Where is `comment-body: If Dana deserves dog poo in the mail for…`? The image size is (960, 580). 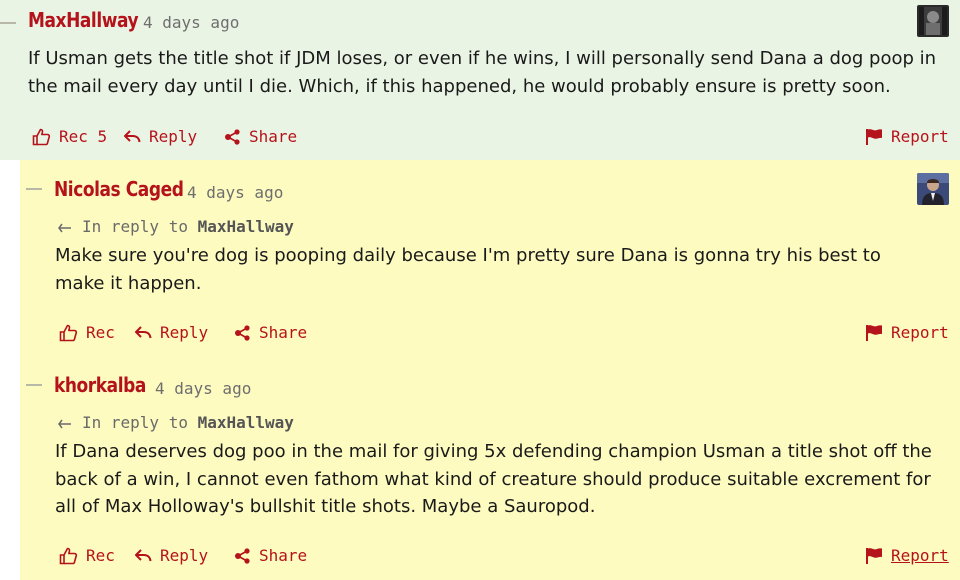 comment-body: If Dana deserves dog poo in the mail for… is located at coordinates (493, 479).